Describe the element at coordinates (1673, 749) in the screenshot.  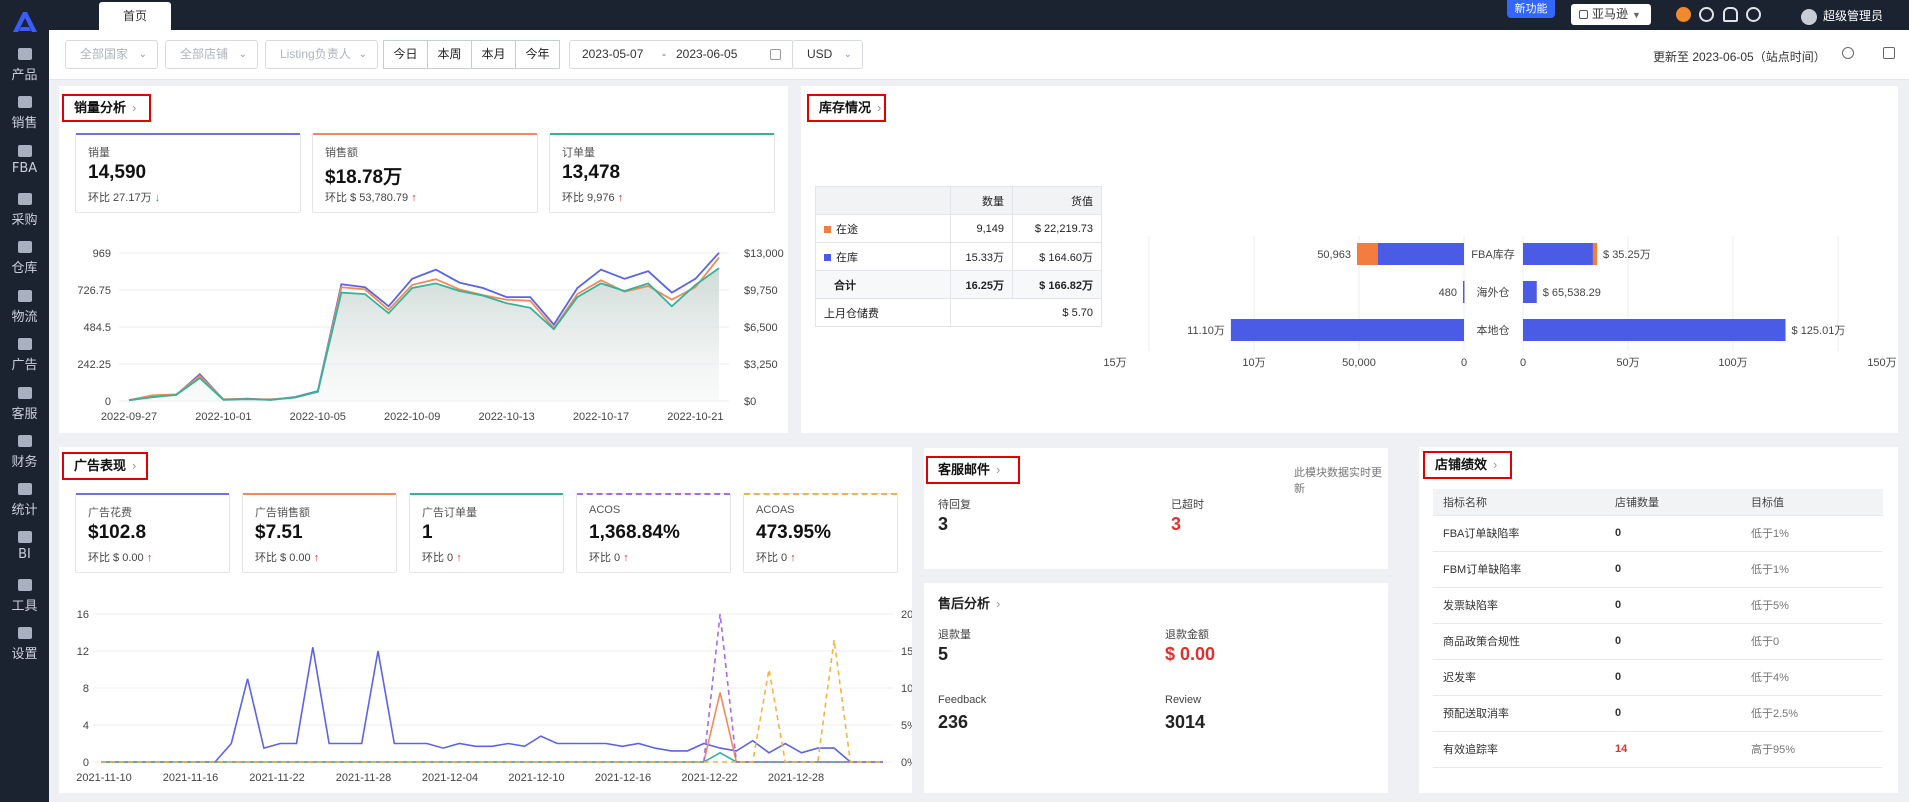
I see `perf-count: 14` at that location.